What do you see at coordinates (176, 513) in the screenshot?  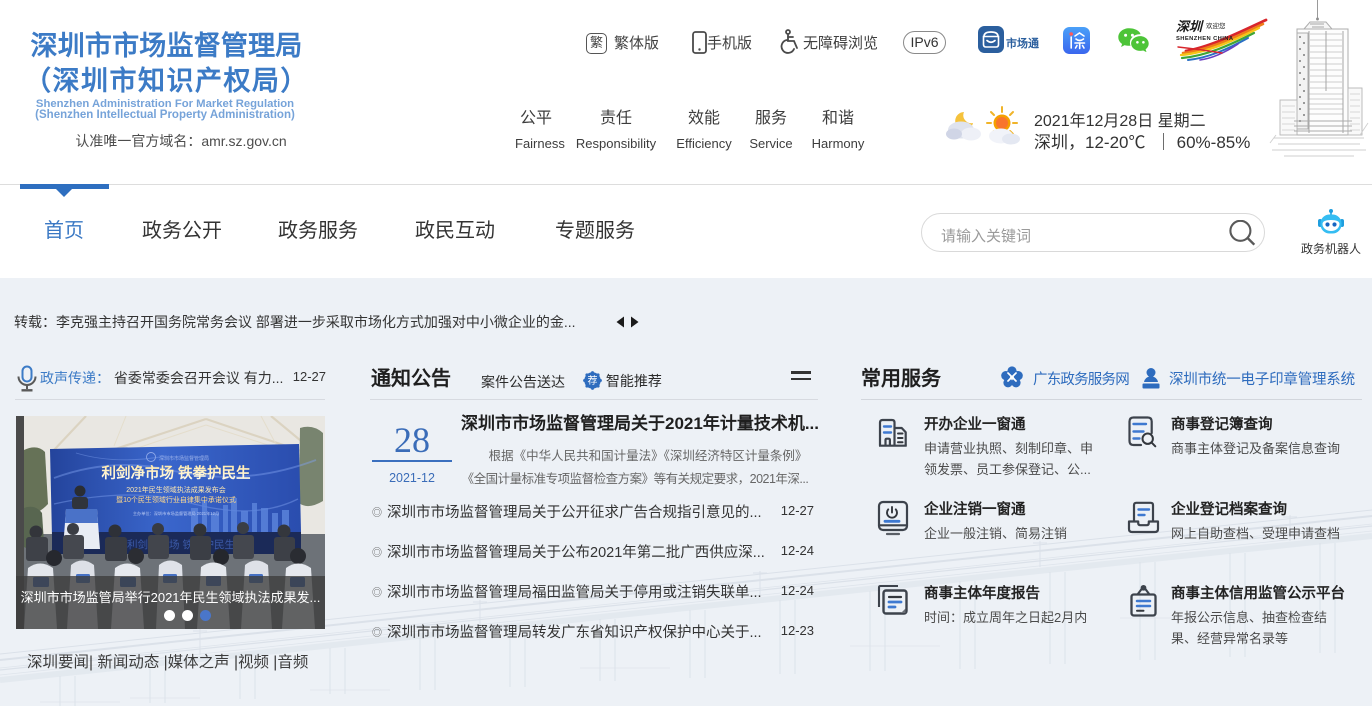 I see `svg-text: 主办单位：深圳市市场监督管理局 2021年12月` at bounding box center [176, 513].